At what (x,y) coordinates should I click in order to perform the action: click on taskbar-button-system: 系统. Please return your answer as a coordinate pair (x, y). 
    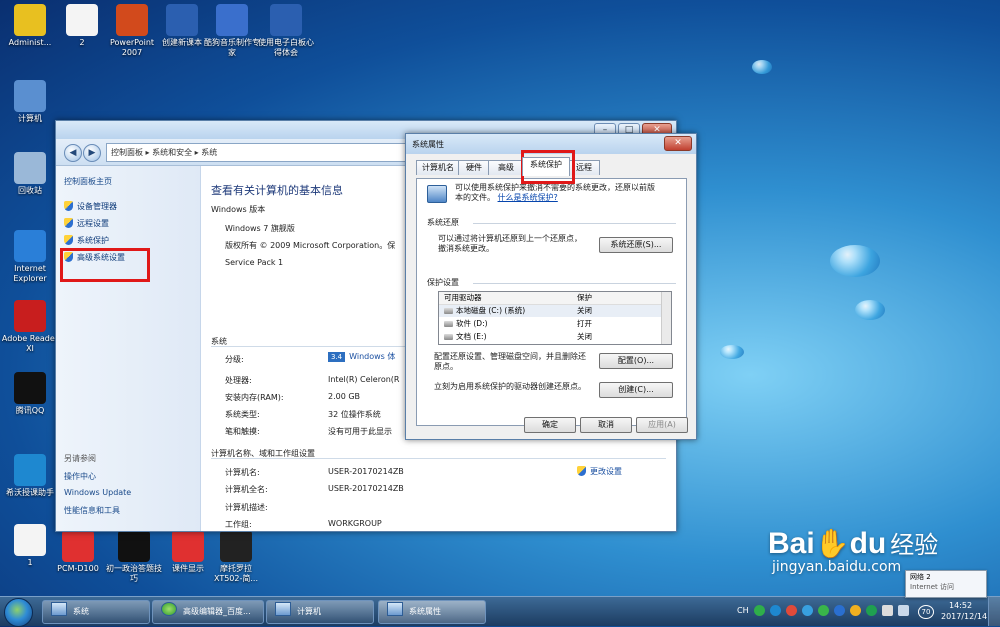
    Looking at the image, I should click on (96, 612).